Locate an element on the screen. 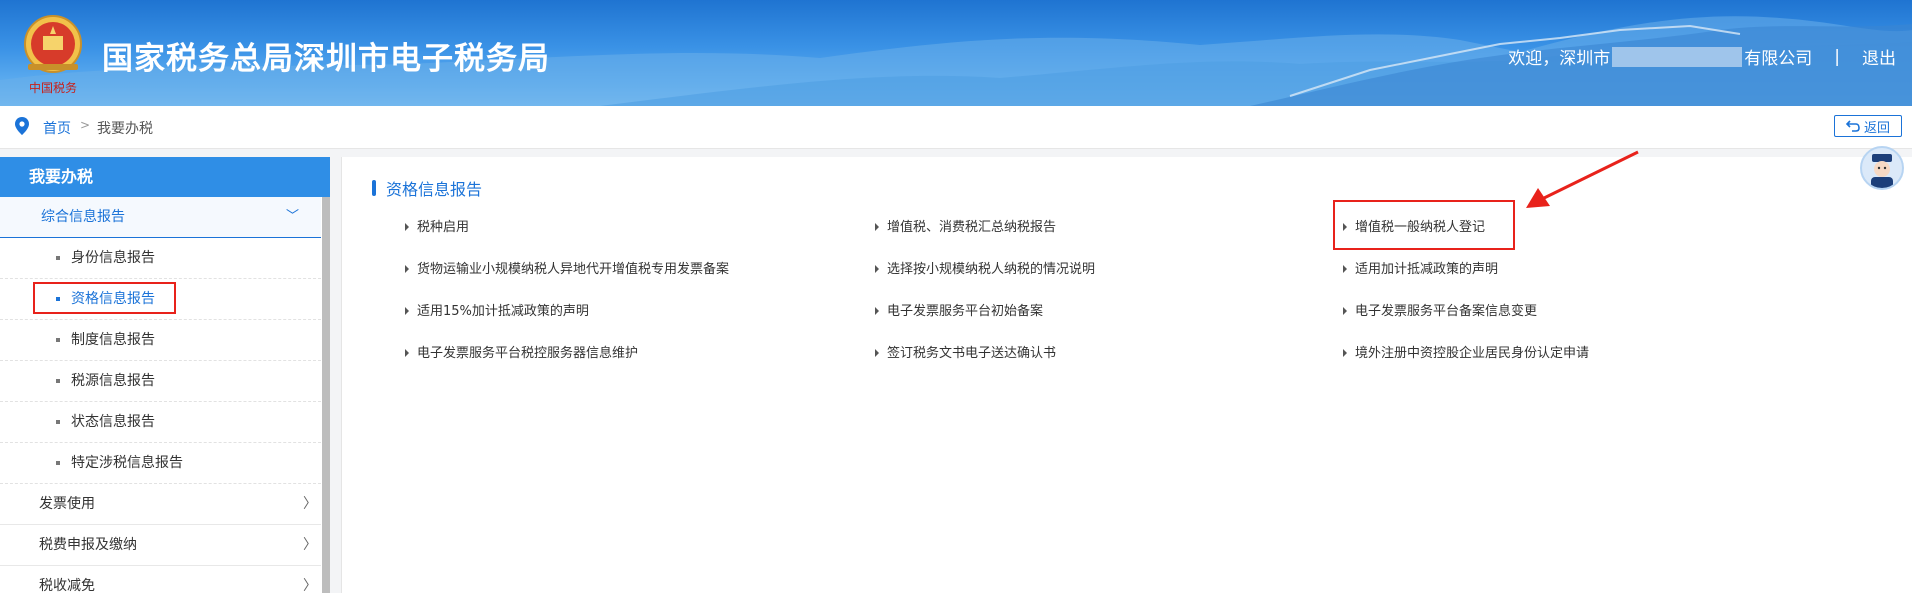 This screenshot has height=593, width=1912. link-e-invoice-server-maintenance: 电子发票服务平台税控服务器信息维护 is located at coordinates (521, 351).